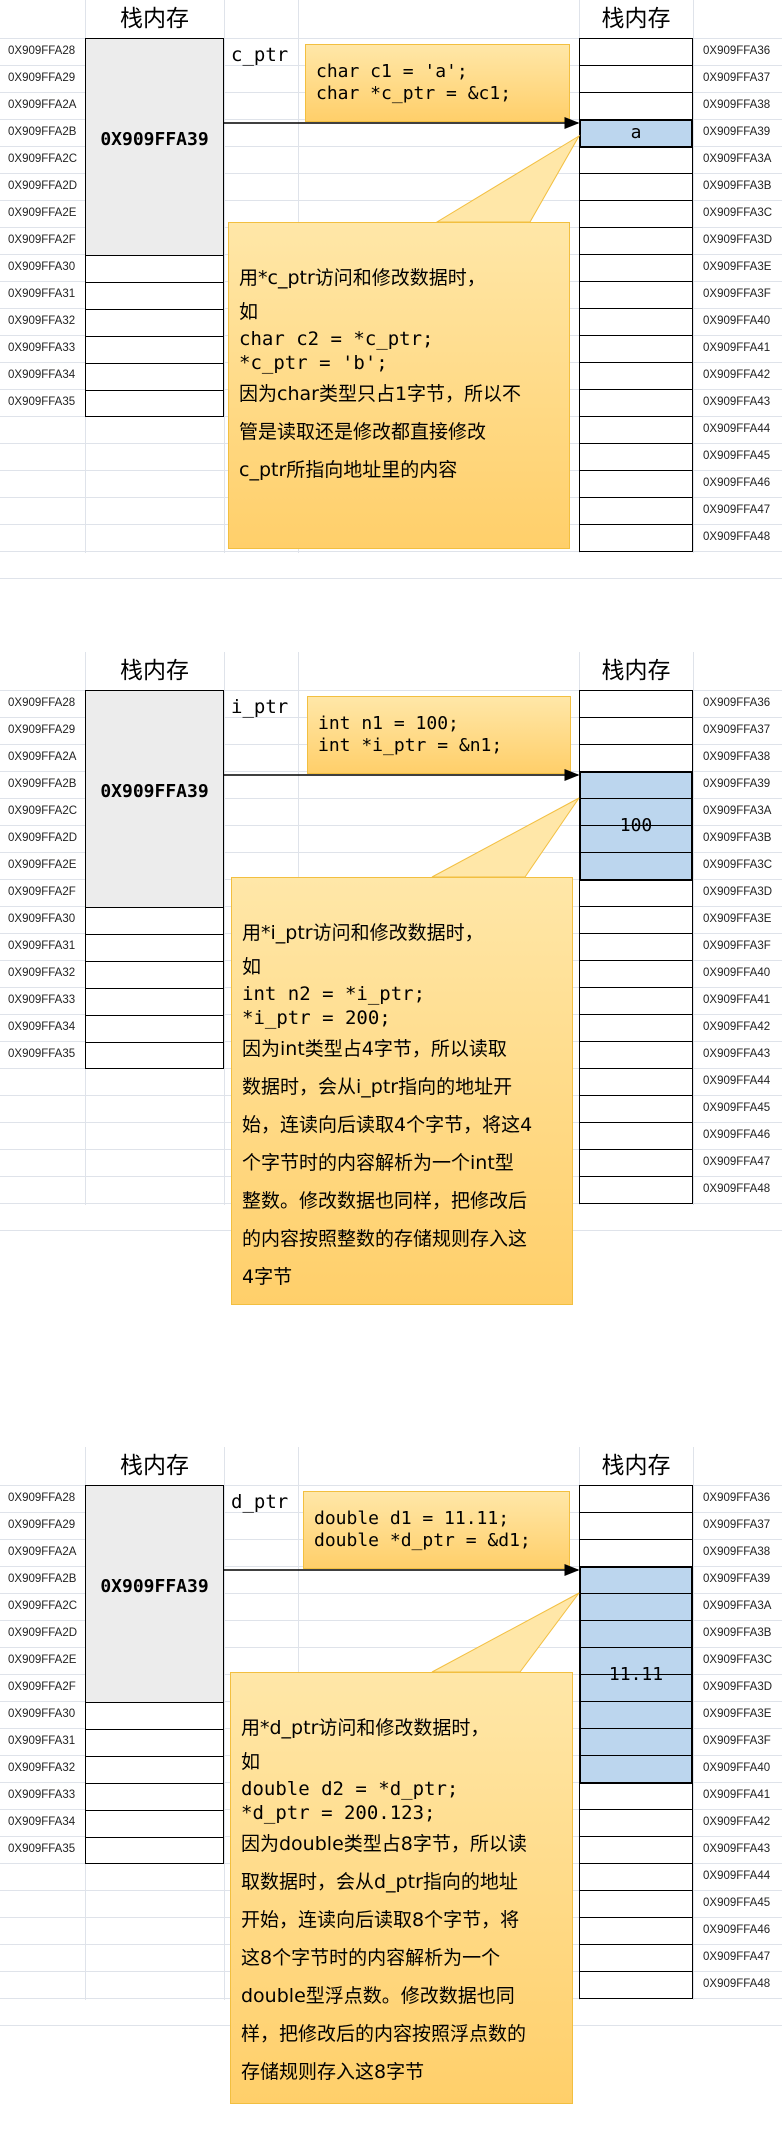  What do you see at coordinates (392, 71) in the screenshot?
I see `declaration-code-line: char c1 = 'a';` at bounding box center [392, 71].